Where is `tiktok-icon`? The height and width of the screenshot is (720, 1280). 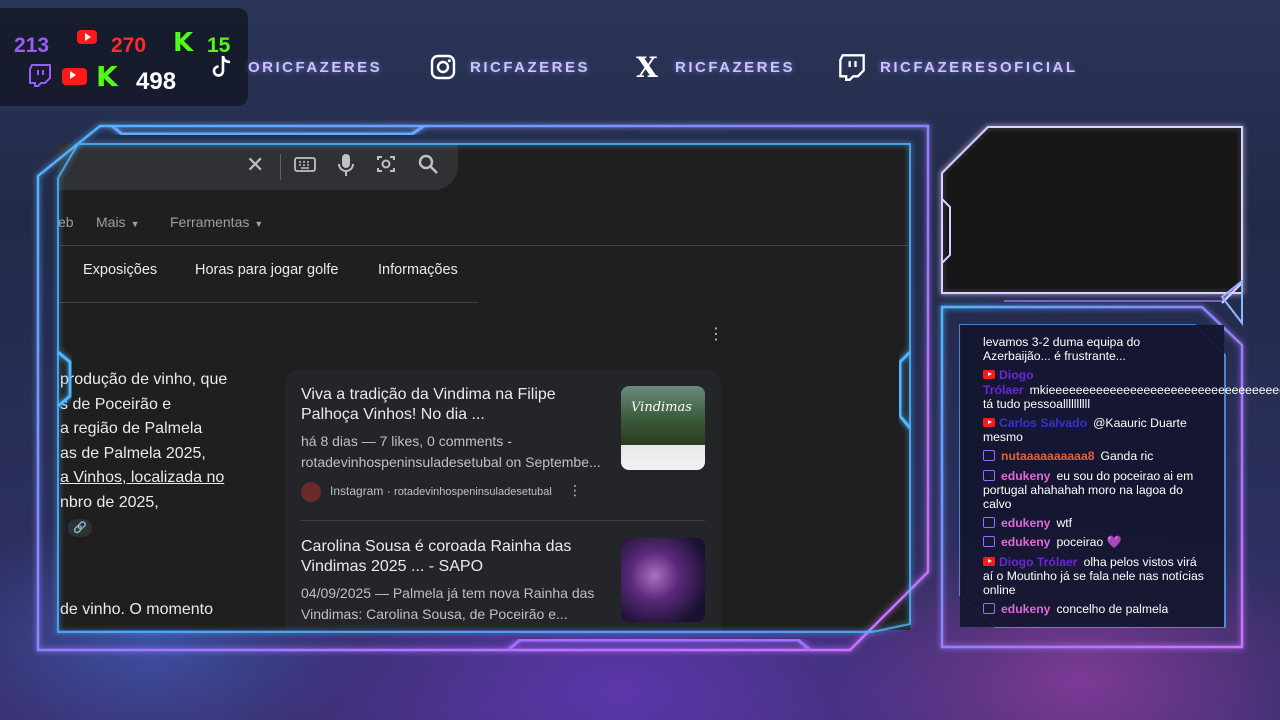 tiktok-icon is located at coordinates (221, 66).